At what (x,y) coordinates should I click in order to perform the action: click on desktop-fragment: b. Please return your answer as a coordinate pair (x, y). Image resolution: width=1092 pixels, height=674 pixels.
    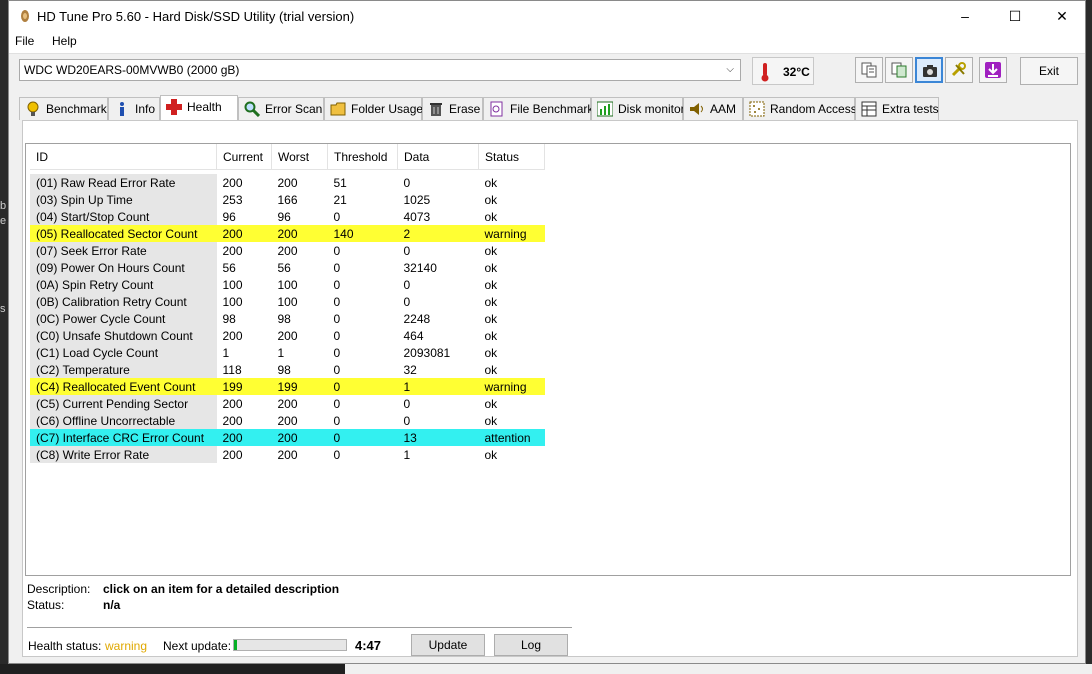
    Looking at the image, I should click on (3, 206).